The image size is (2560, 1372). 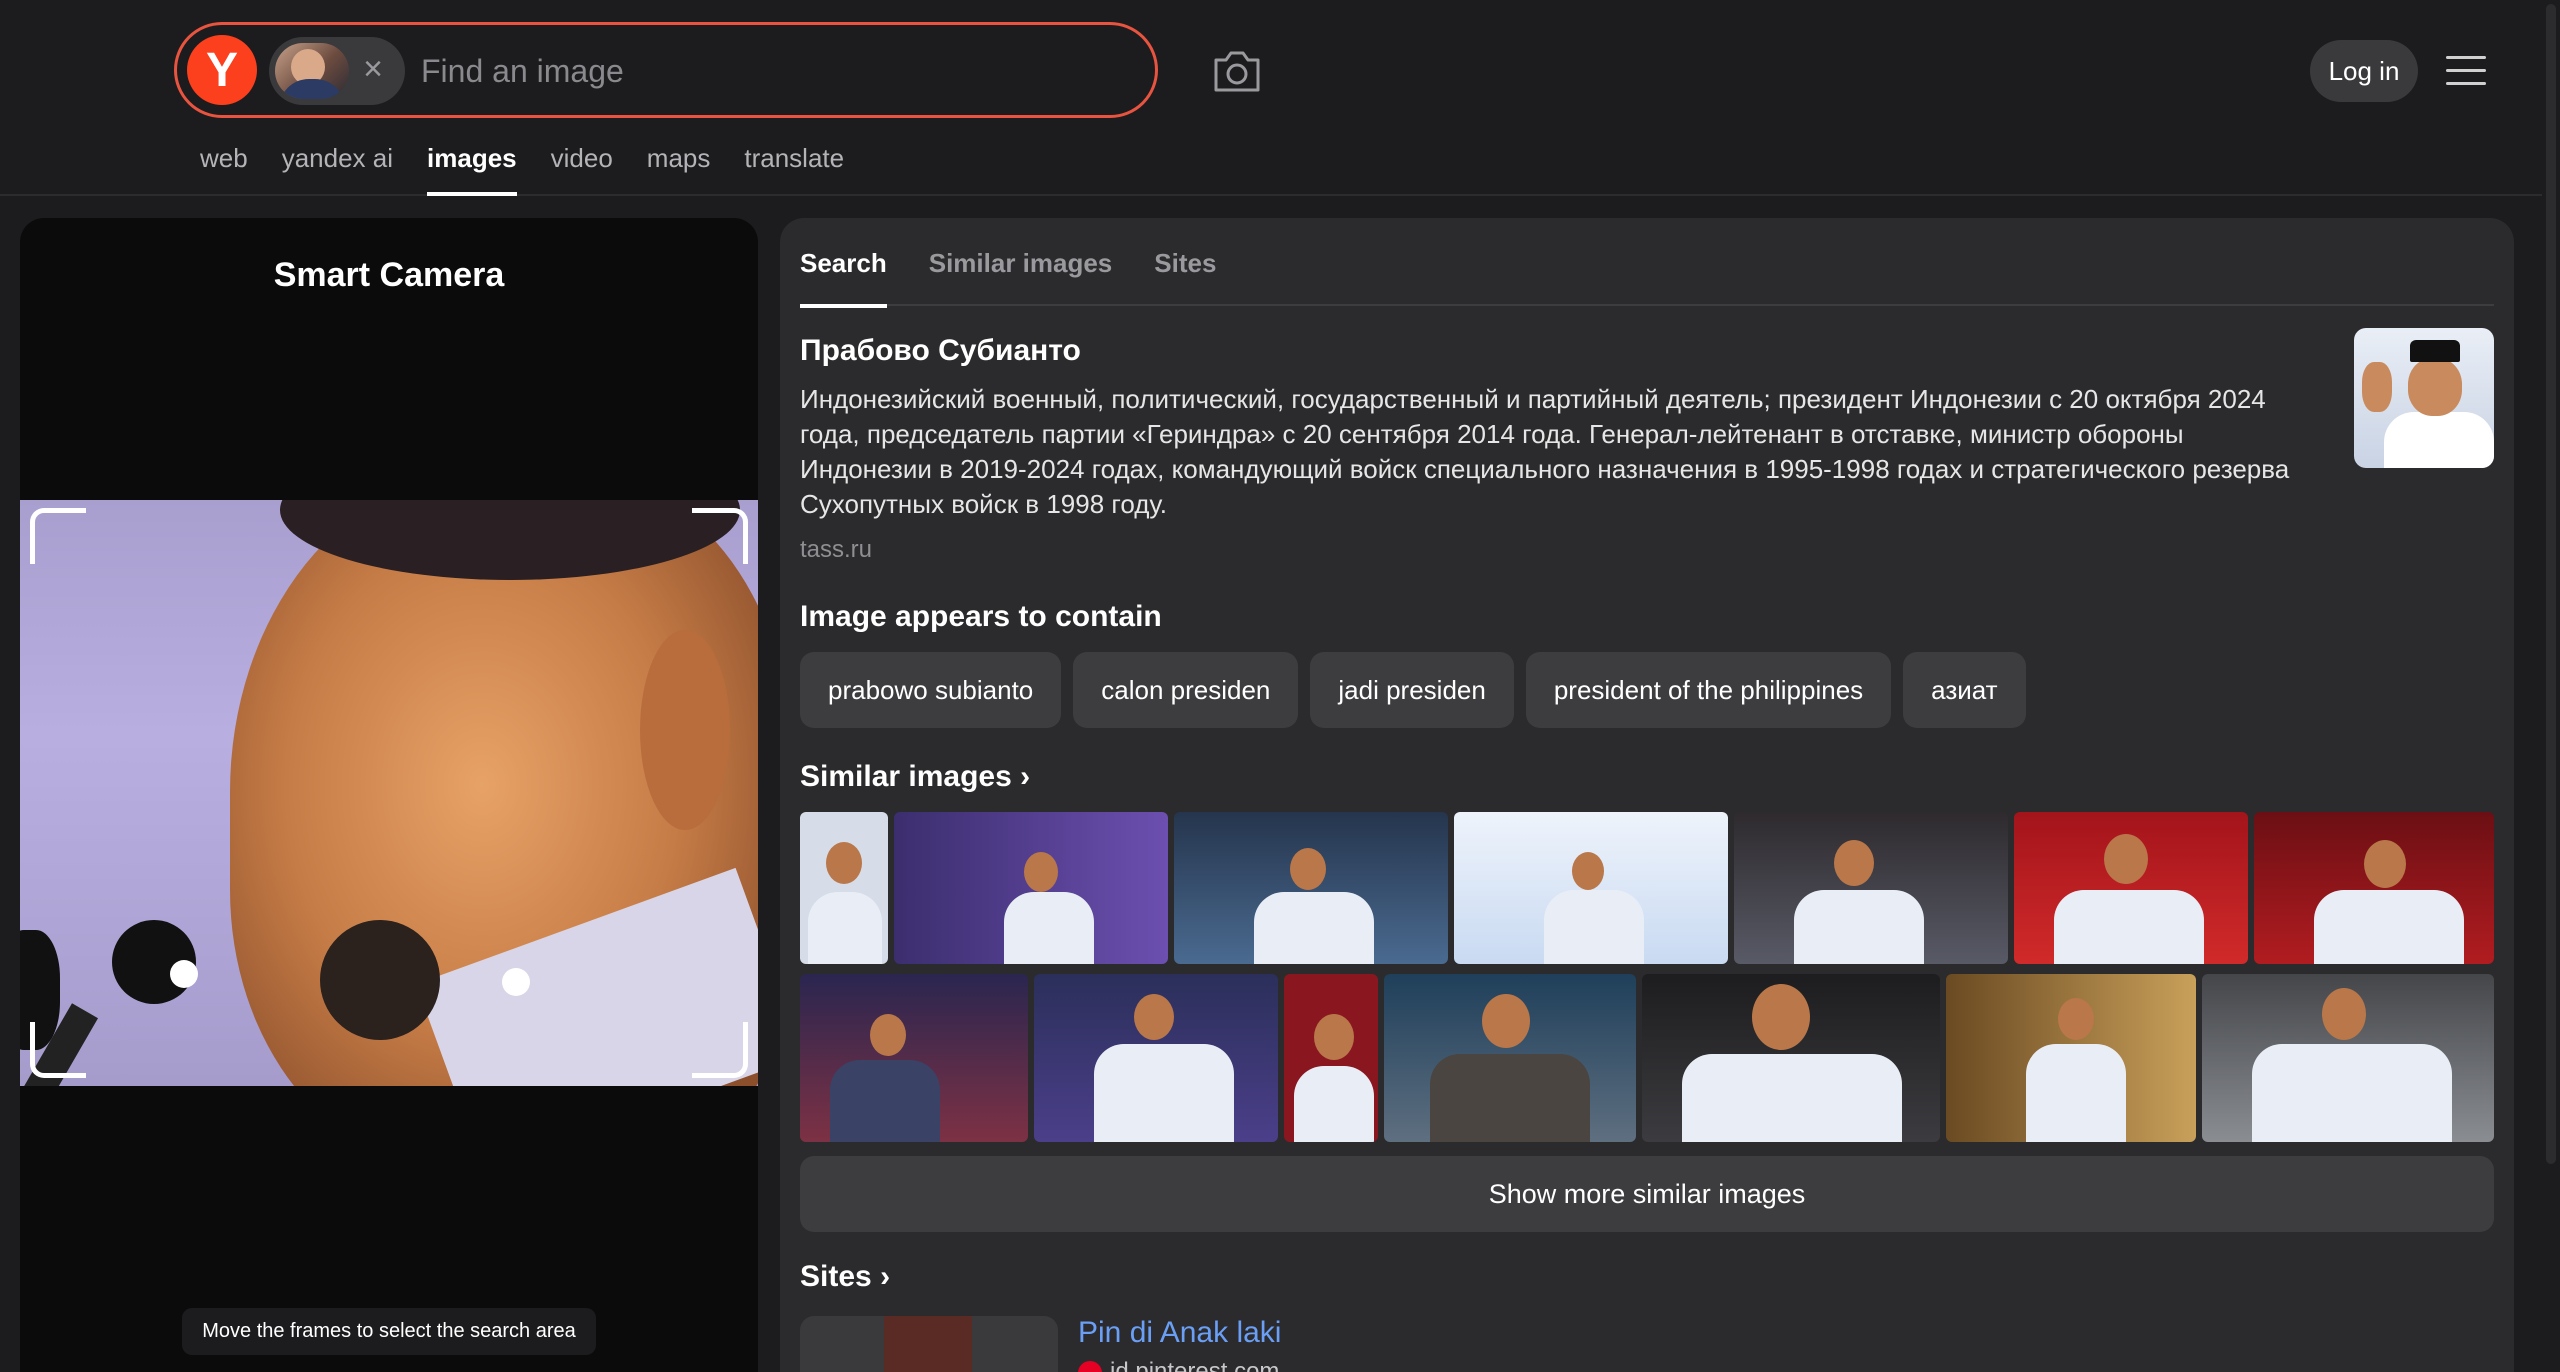 What do you see at coordinates (843, 278) in the screenshot?
I see `tab-search: Search` at bounding box center [843, 278].